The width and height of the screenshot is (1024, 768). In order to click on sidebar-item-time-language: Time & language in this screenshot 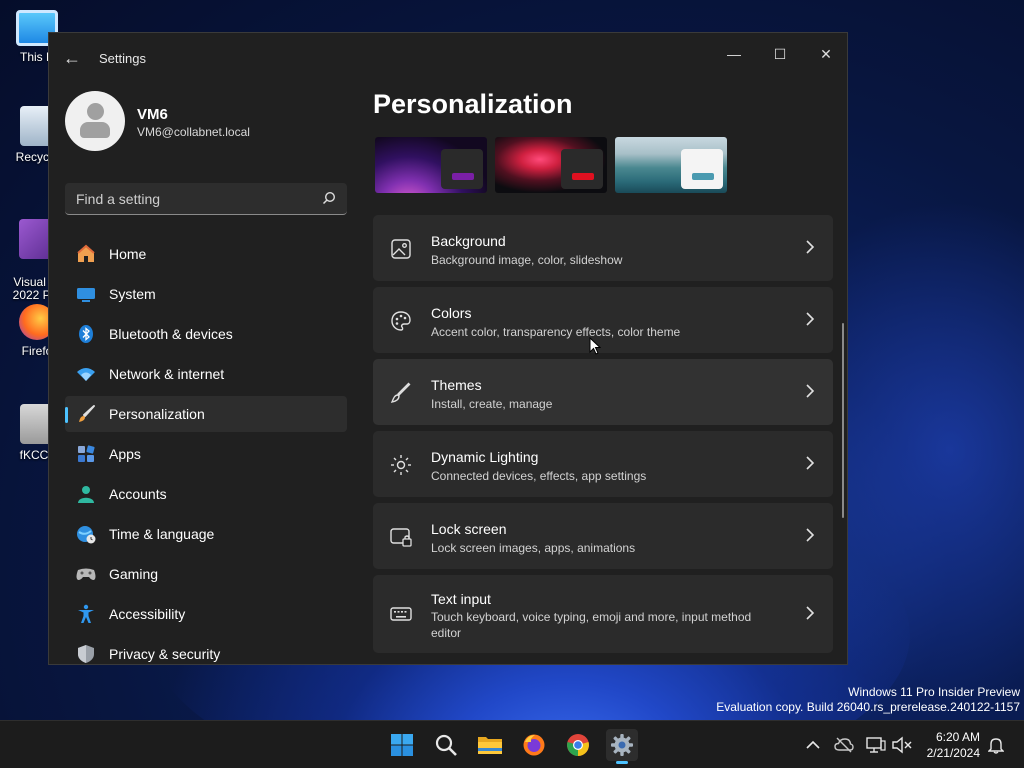, I will do `click(206, 534)`.